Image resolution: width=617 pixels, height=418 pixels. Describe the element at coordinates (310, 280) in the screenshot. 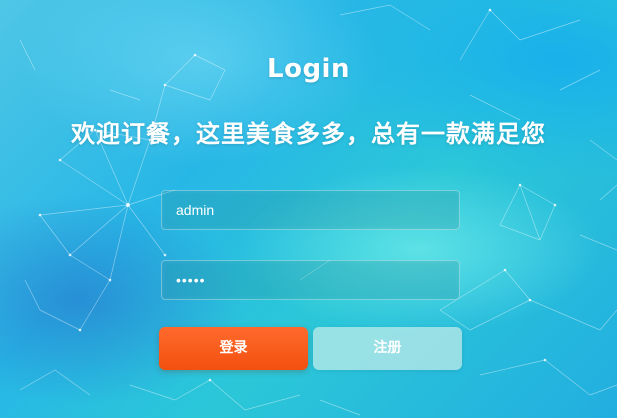

I see `password-input` at that location.